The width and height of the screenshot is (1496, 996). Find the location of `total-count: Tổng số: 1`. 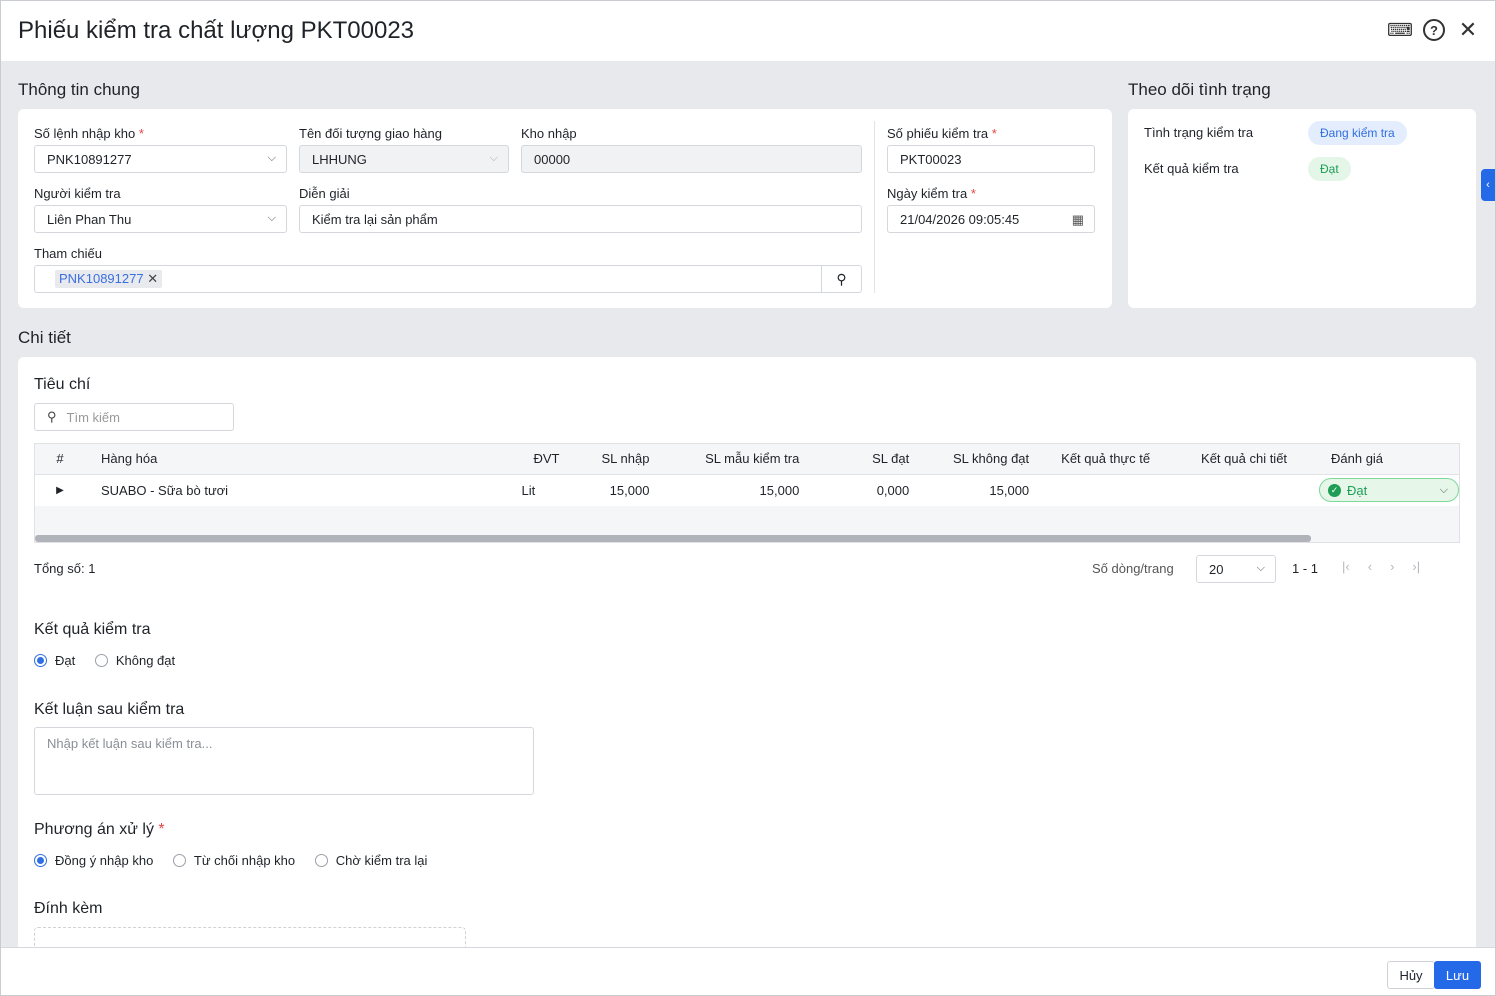

total-count: Tổng số: 1 is located at coordinates (64, 568).